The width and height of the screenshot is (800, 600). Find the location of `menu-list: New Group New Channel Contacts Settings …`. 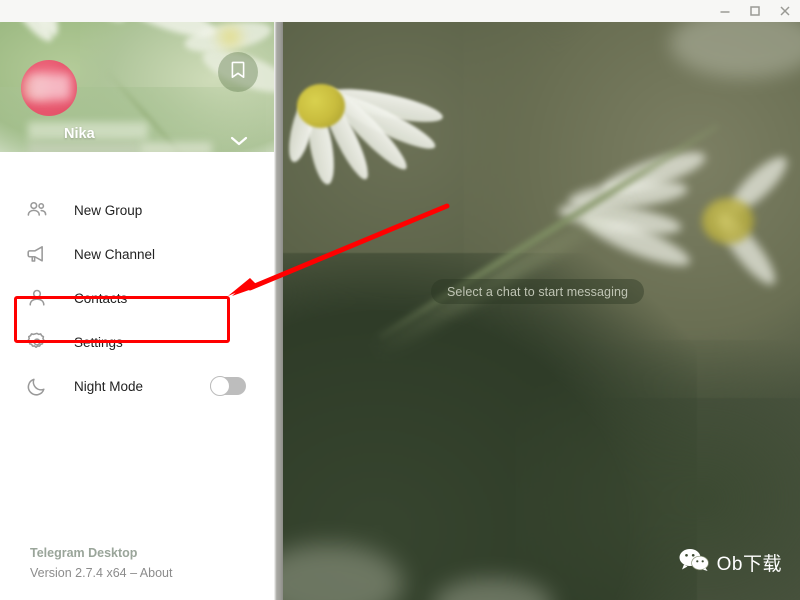

menu-list: New Group New Channel Contacts Settings … is located at coordinates (137, 280).